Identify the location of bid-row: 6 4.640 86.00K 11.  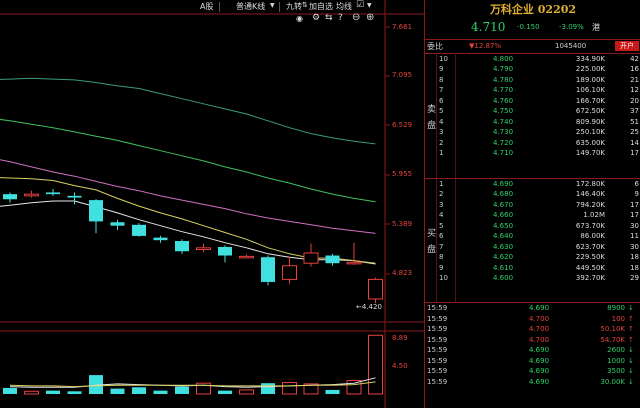
(532, 236).